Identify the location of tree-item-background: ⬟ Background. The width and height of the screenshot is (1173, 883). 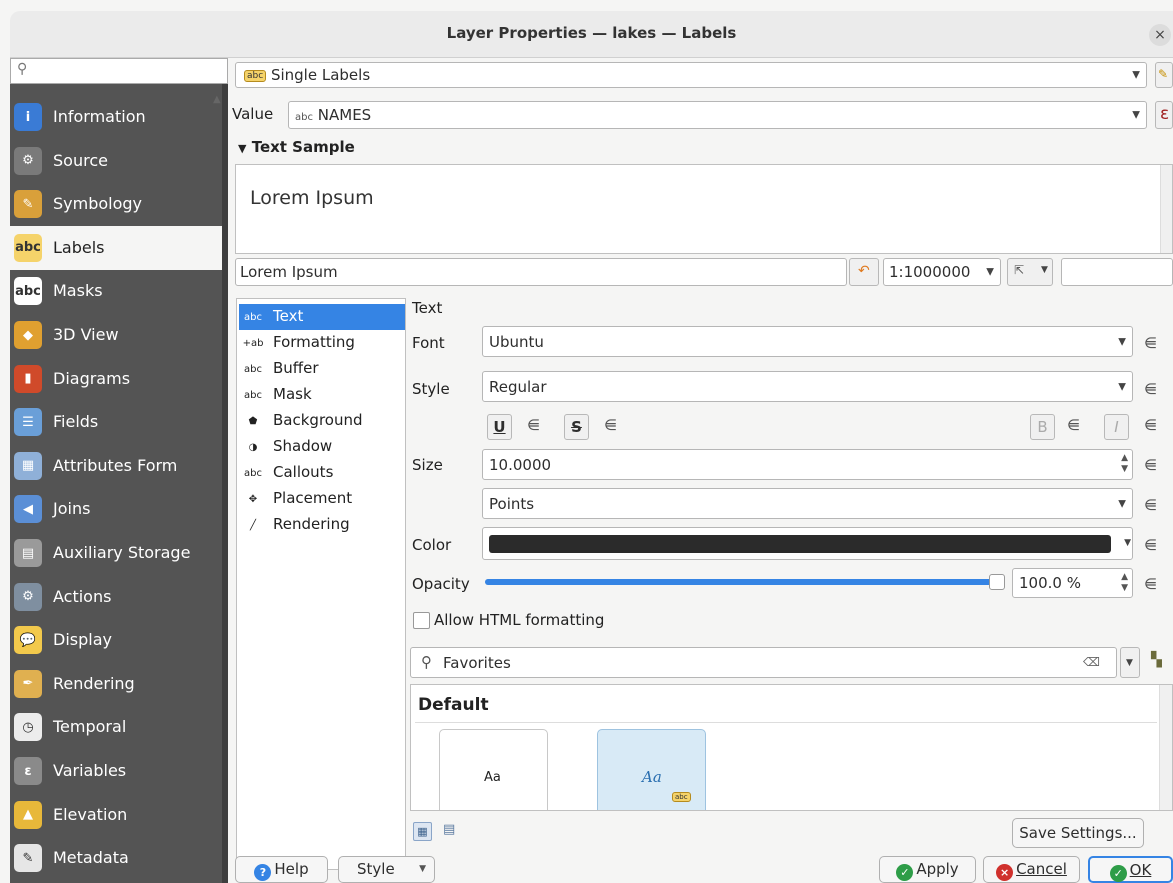
(322, 421).